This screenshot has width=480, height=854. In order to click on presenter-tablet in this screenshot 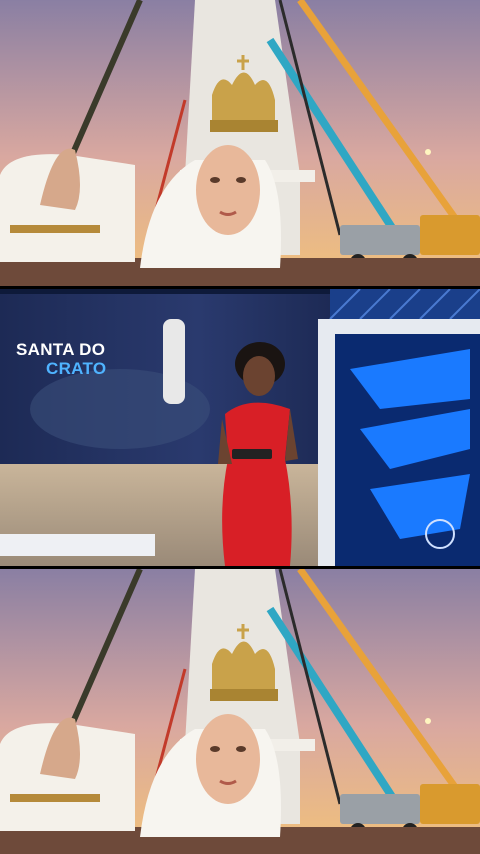, I will do `click(252, 454)`.